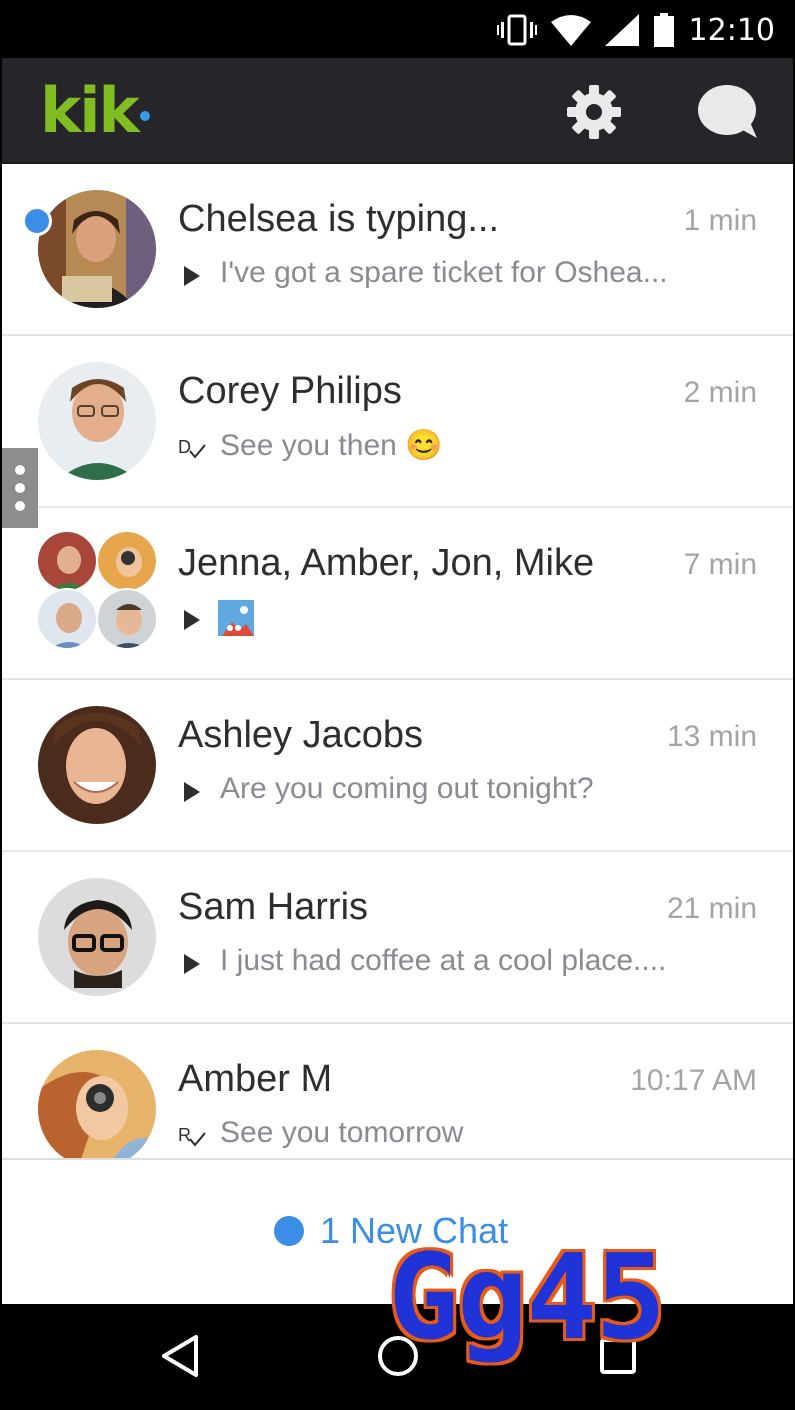 Image resolution: width=795 pixels, height=1410 pixels. I want to click on avatar-jenna, so click(67, 561).